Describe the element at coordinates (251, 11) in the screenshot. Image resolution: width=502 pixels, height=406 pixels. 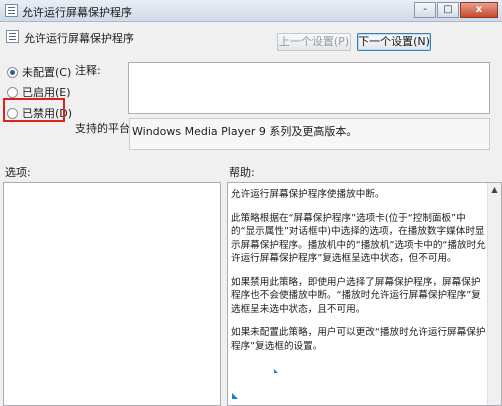
I see `title-bar: 允许运行屏幕保护程序 - □ x` at that location.